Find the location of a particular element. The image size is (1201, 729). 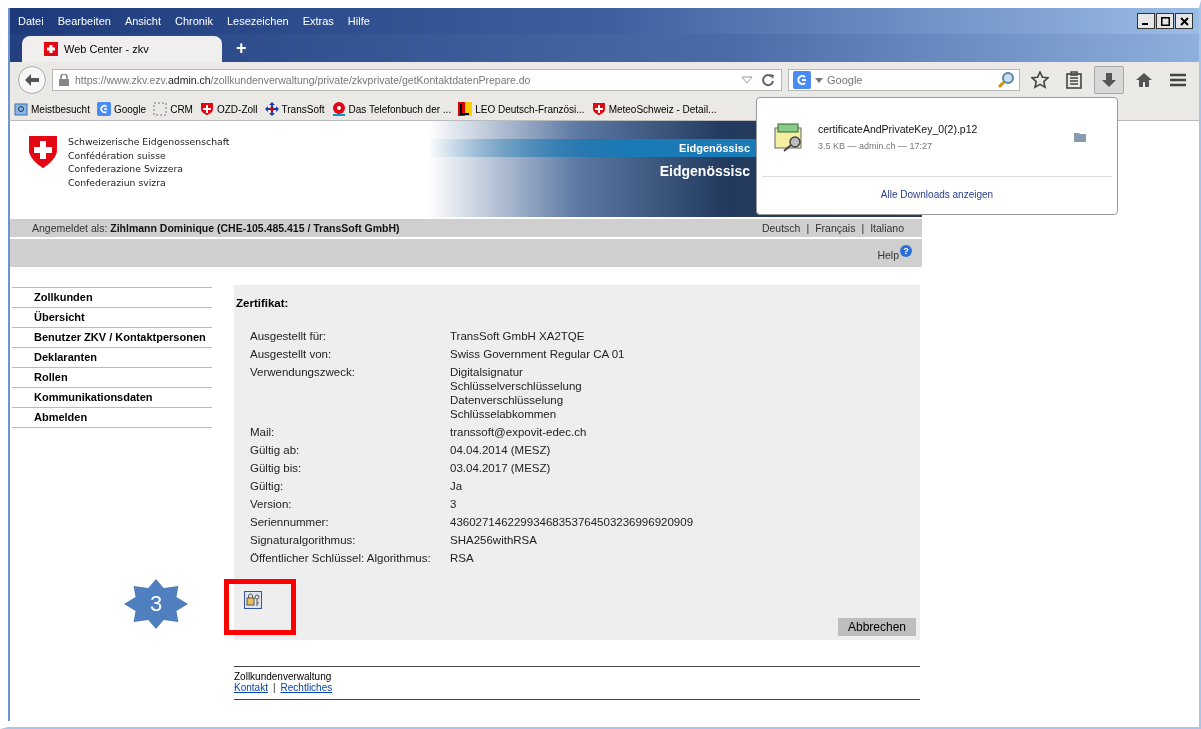

language-link: Français is located at coordinates (835, 228).